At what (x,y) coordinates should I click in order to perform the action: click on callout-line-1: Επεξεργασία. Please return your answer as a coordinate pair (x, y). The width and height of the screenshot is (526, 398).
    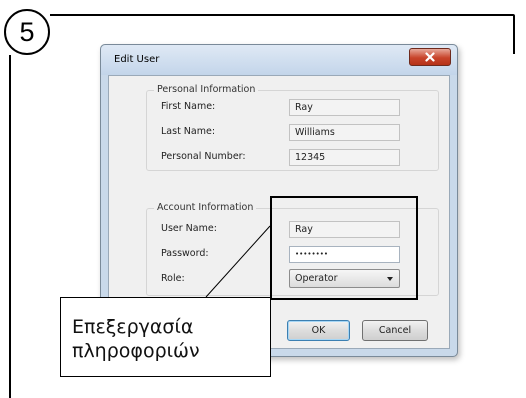
    Looking at the image, I should click on (133, 327).